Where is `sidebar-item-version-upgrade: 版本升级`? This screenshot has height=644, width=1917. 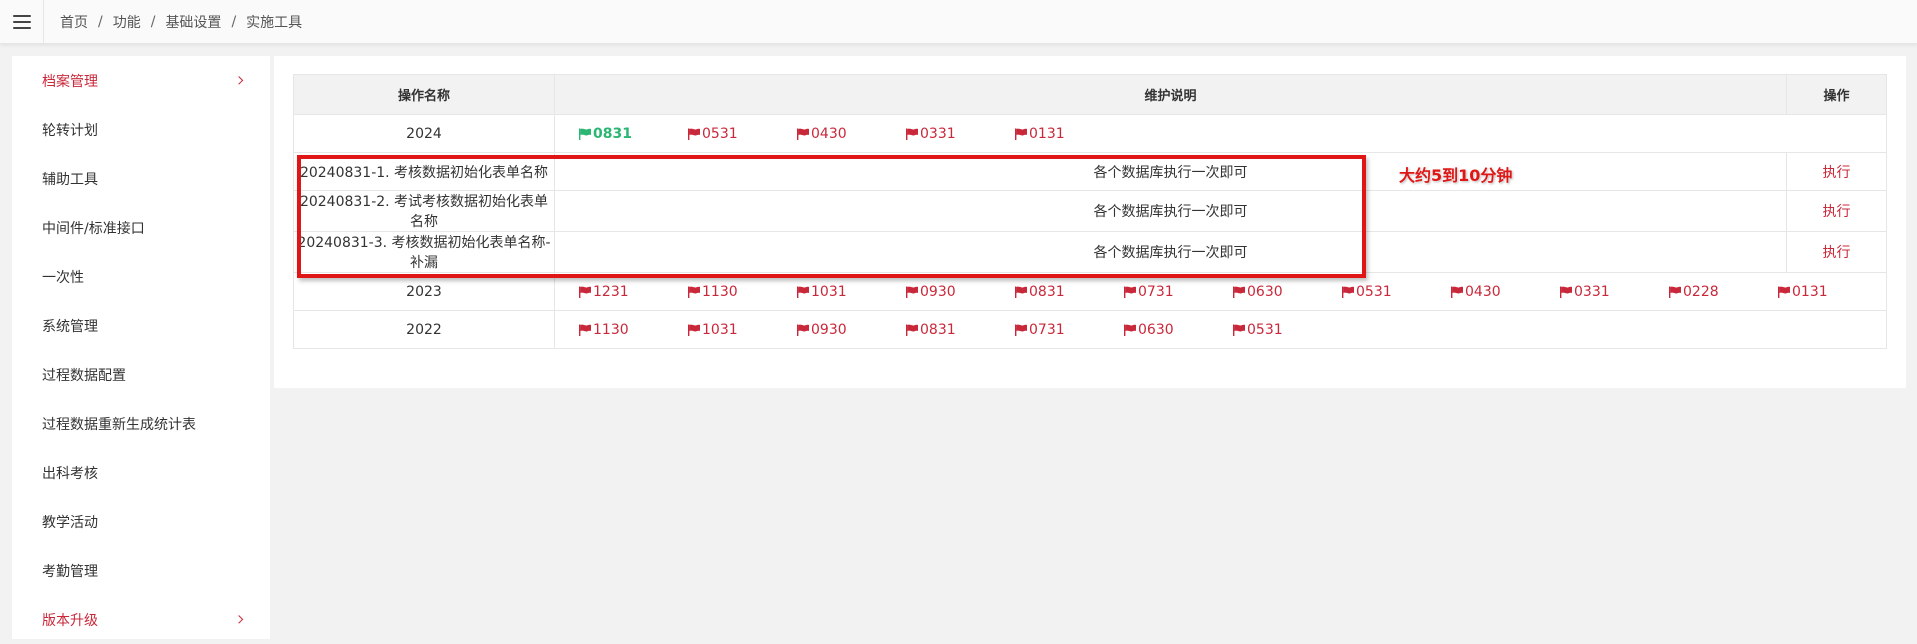
sidebar-item-version-upgrade: 版本升级 is located at coordinates (141, 619).